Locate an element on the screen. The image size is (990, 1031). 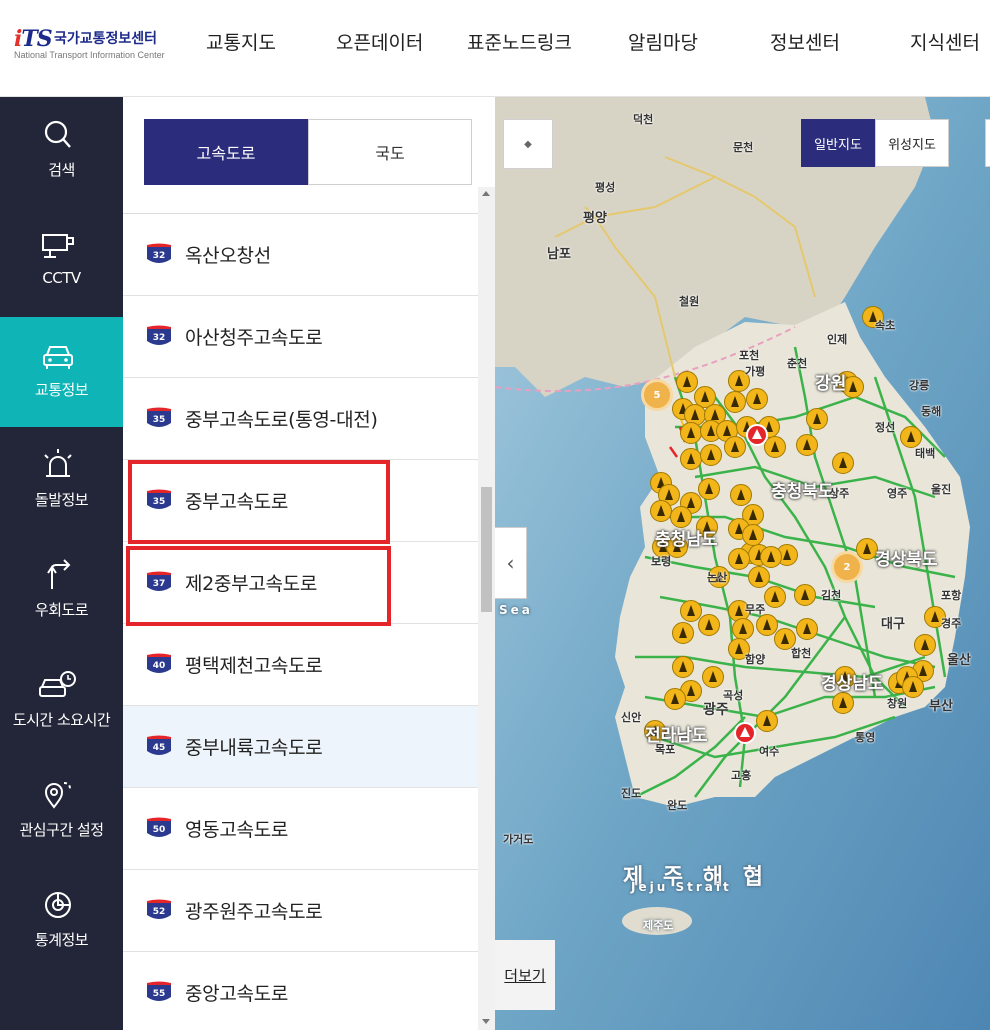
place-label: 무주 is located at coordinates (755, 609).